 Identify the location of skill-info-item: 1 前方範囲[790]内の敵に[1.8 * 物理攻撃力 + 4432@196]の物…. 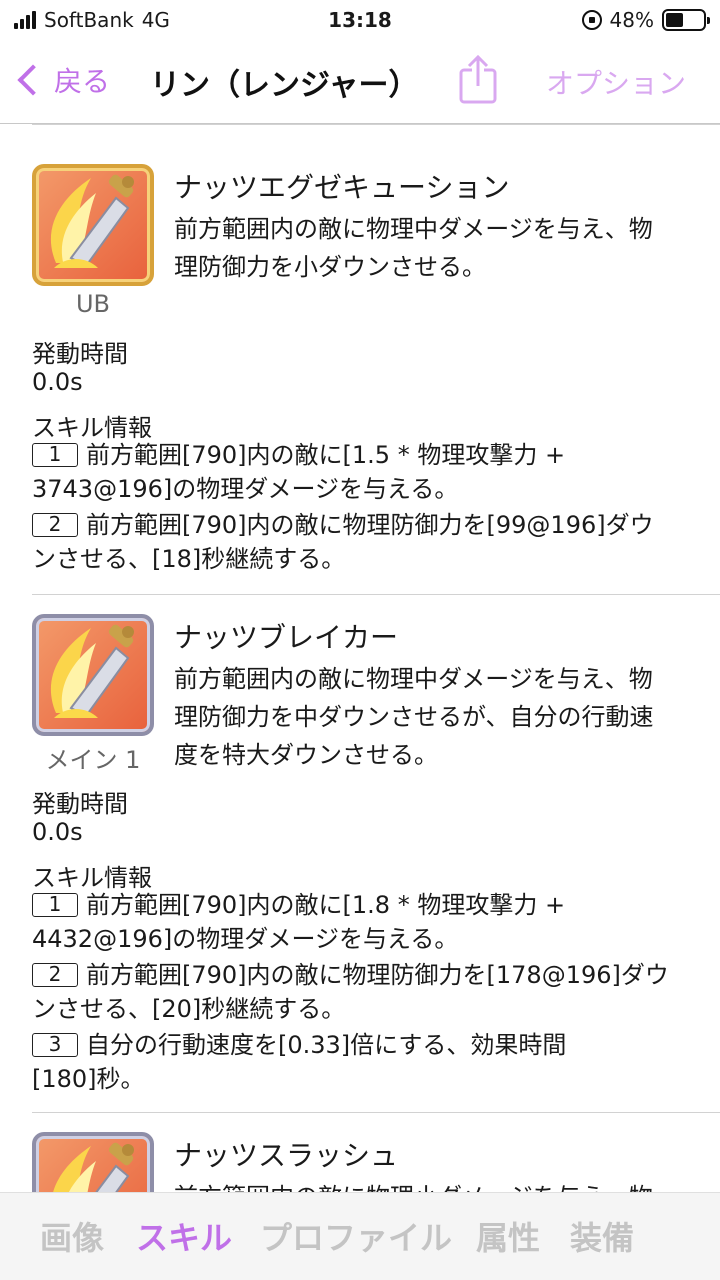
(362, 922).